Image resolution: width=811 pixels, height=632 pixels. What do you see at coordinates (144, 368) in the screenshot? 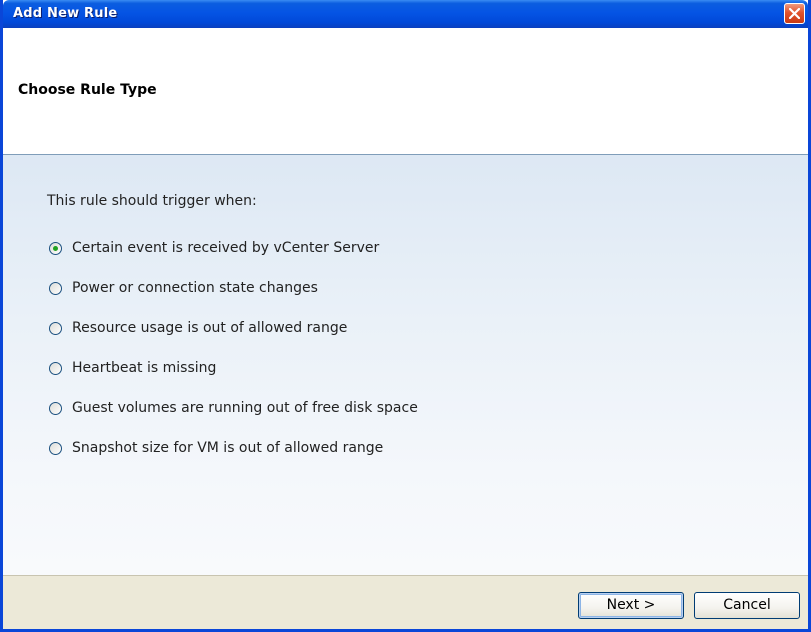
I see `option-label: Heartbeat is missing` at bounding box center [144, 368].